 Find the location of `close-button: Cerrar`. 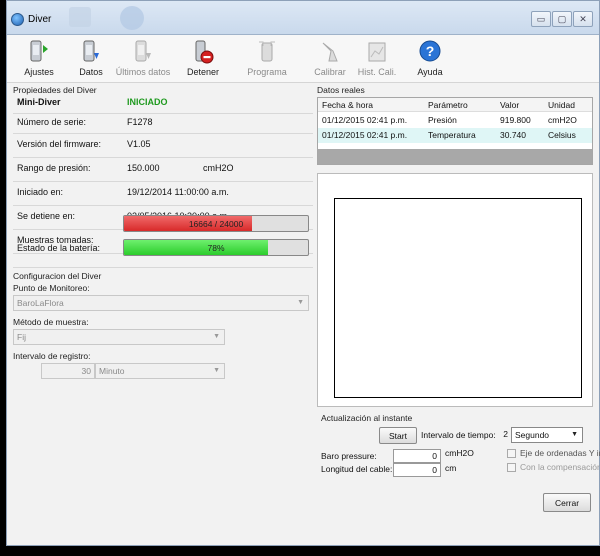

close-button: Cerrar is located at coordinates (567, 502).